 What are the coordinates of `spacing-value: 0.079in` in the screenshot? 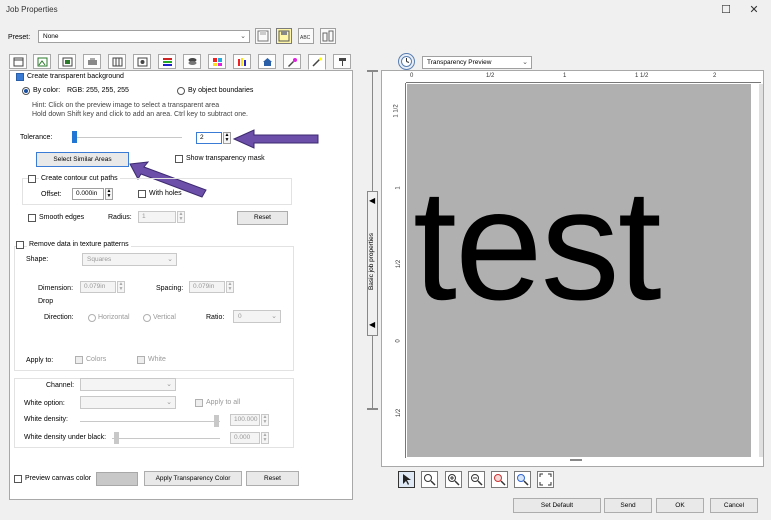 It's located at (204, 286).